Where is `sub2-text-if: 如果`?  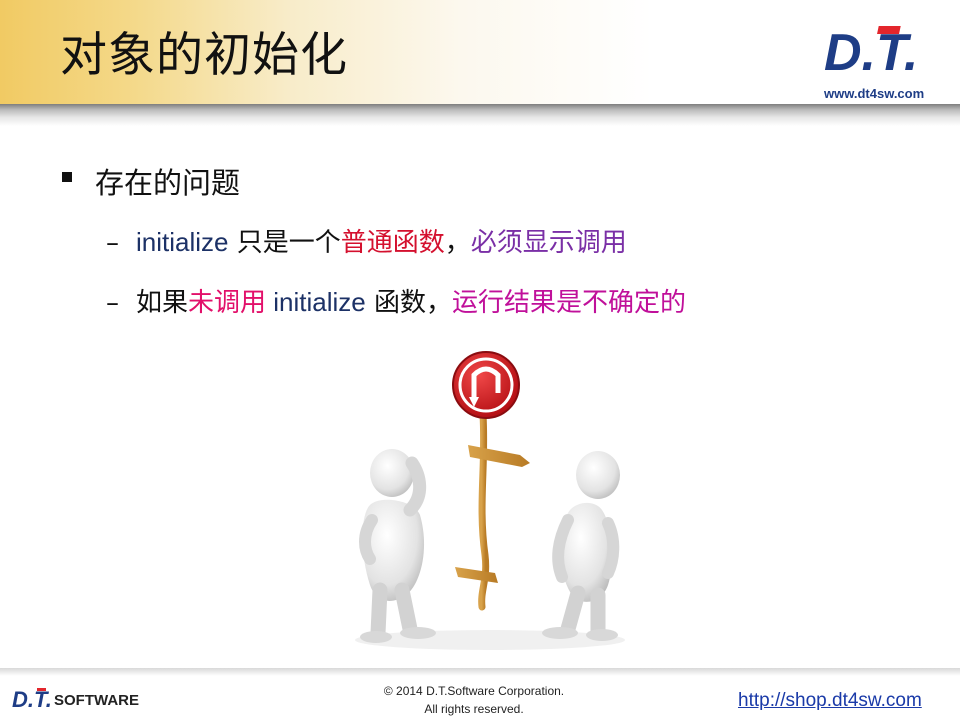
sub2-text-if: 如果 is located at coordinates (162, 303).